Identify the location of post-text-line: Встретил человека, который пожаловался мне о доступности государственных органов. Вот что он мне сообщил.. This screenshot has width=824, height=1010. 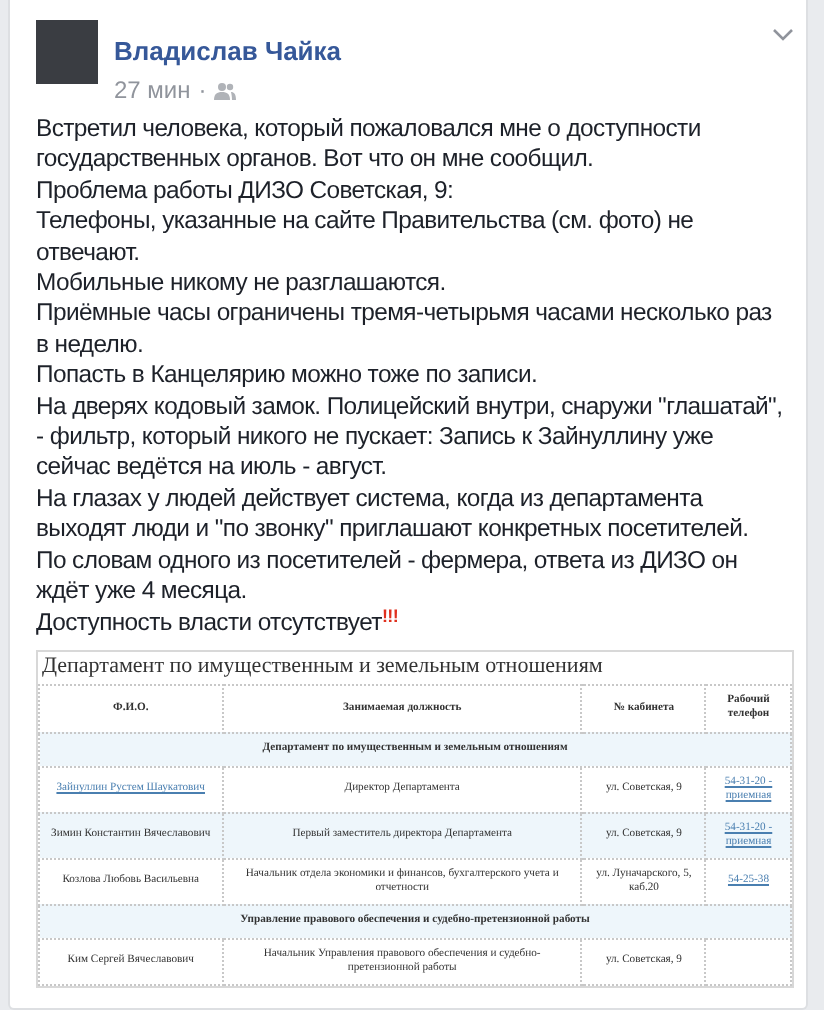
(369, 145).